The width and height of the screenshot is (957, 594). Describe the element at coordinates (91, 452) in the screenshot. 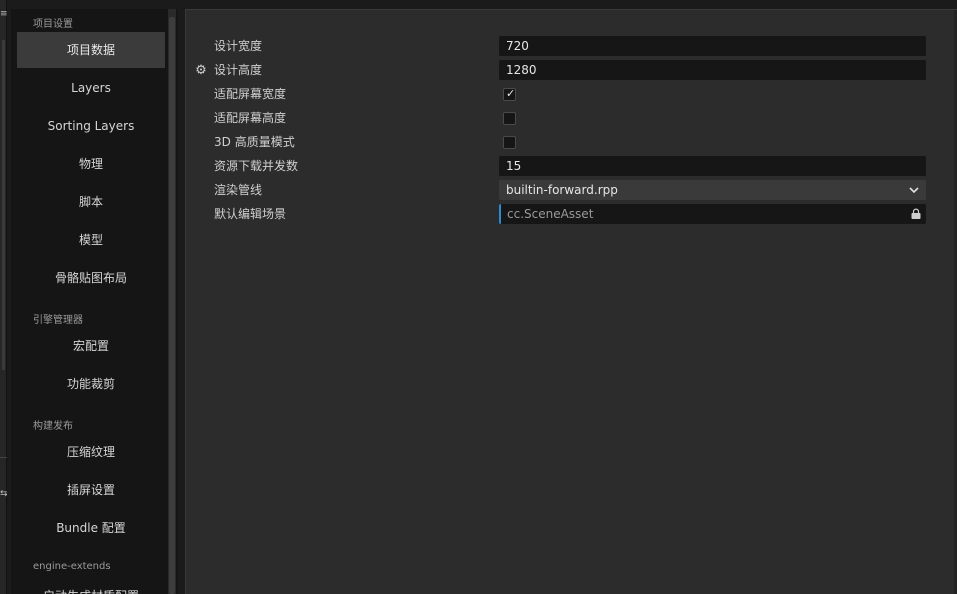

I see `sidebar-item-compressed-texture: 压缩纹理` at that location.